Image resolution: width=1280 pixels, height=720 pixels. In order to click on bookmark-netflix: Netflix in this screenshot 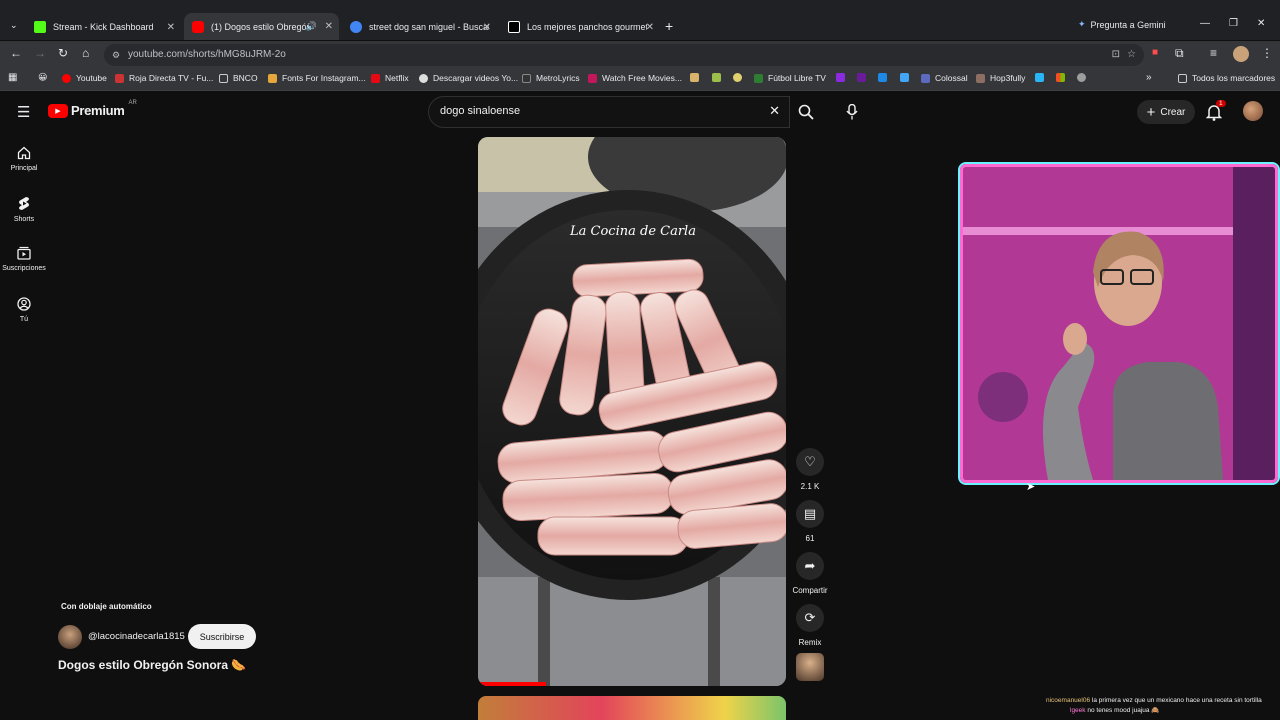, I will do `click(390, 78)`.